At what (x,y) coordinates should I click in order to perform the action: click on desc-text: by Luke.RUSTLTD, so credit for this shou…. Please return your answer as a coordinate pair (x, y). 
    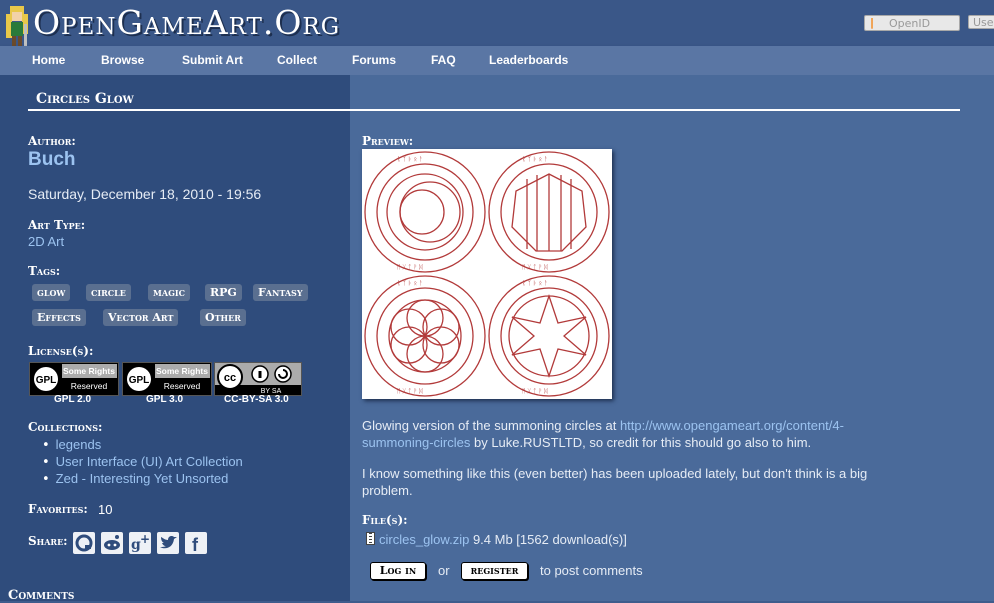
    Looking at the image, I should click on (641, 442).